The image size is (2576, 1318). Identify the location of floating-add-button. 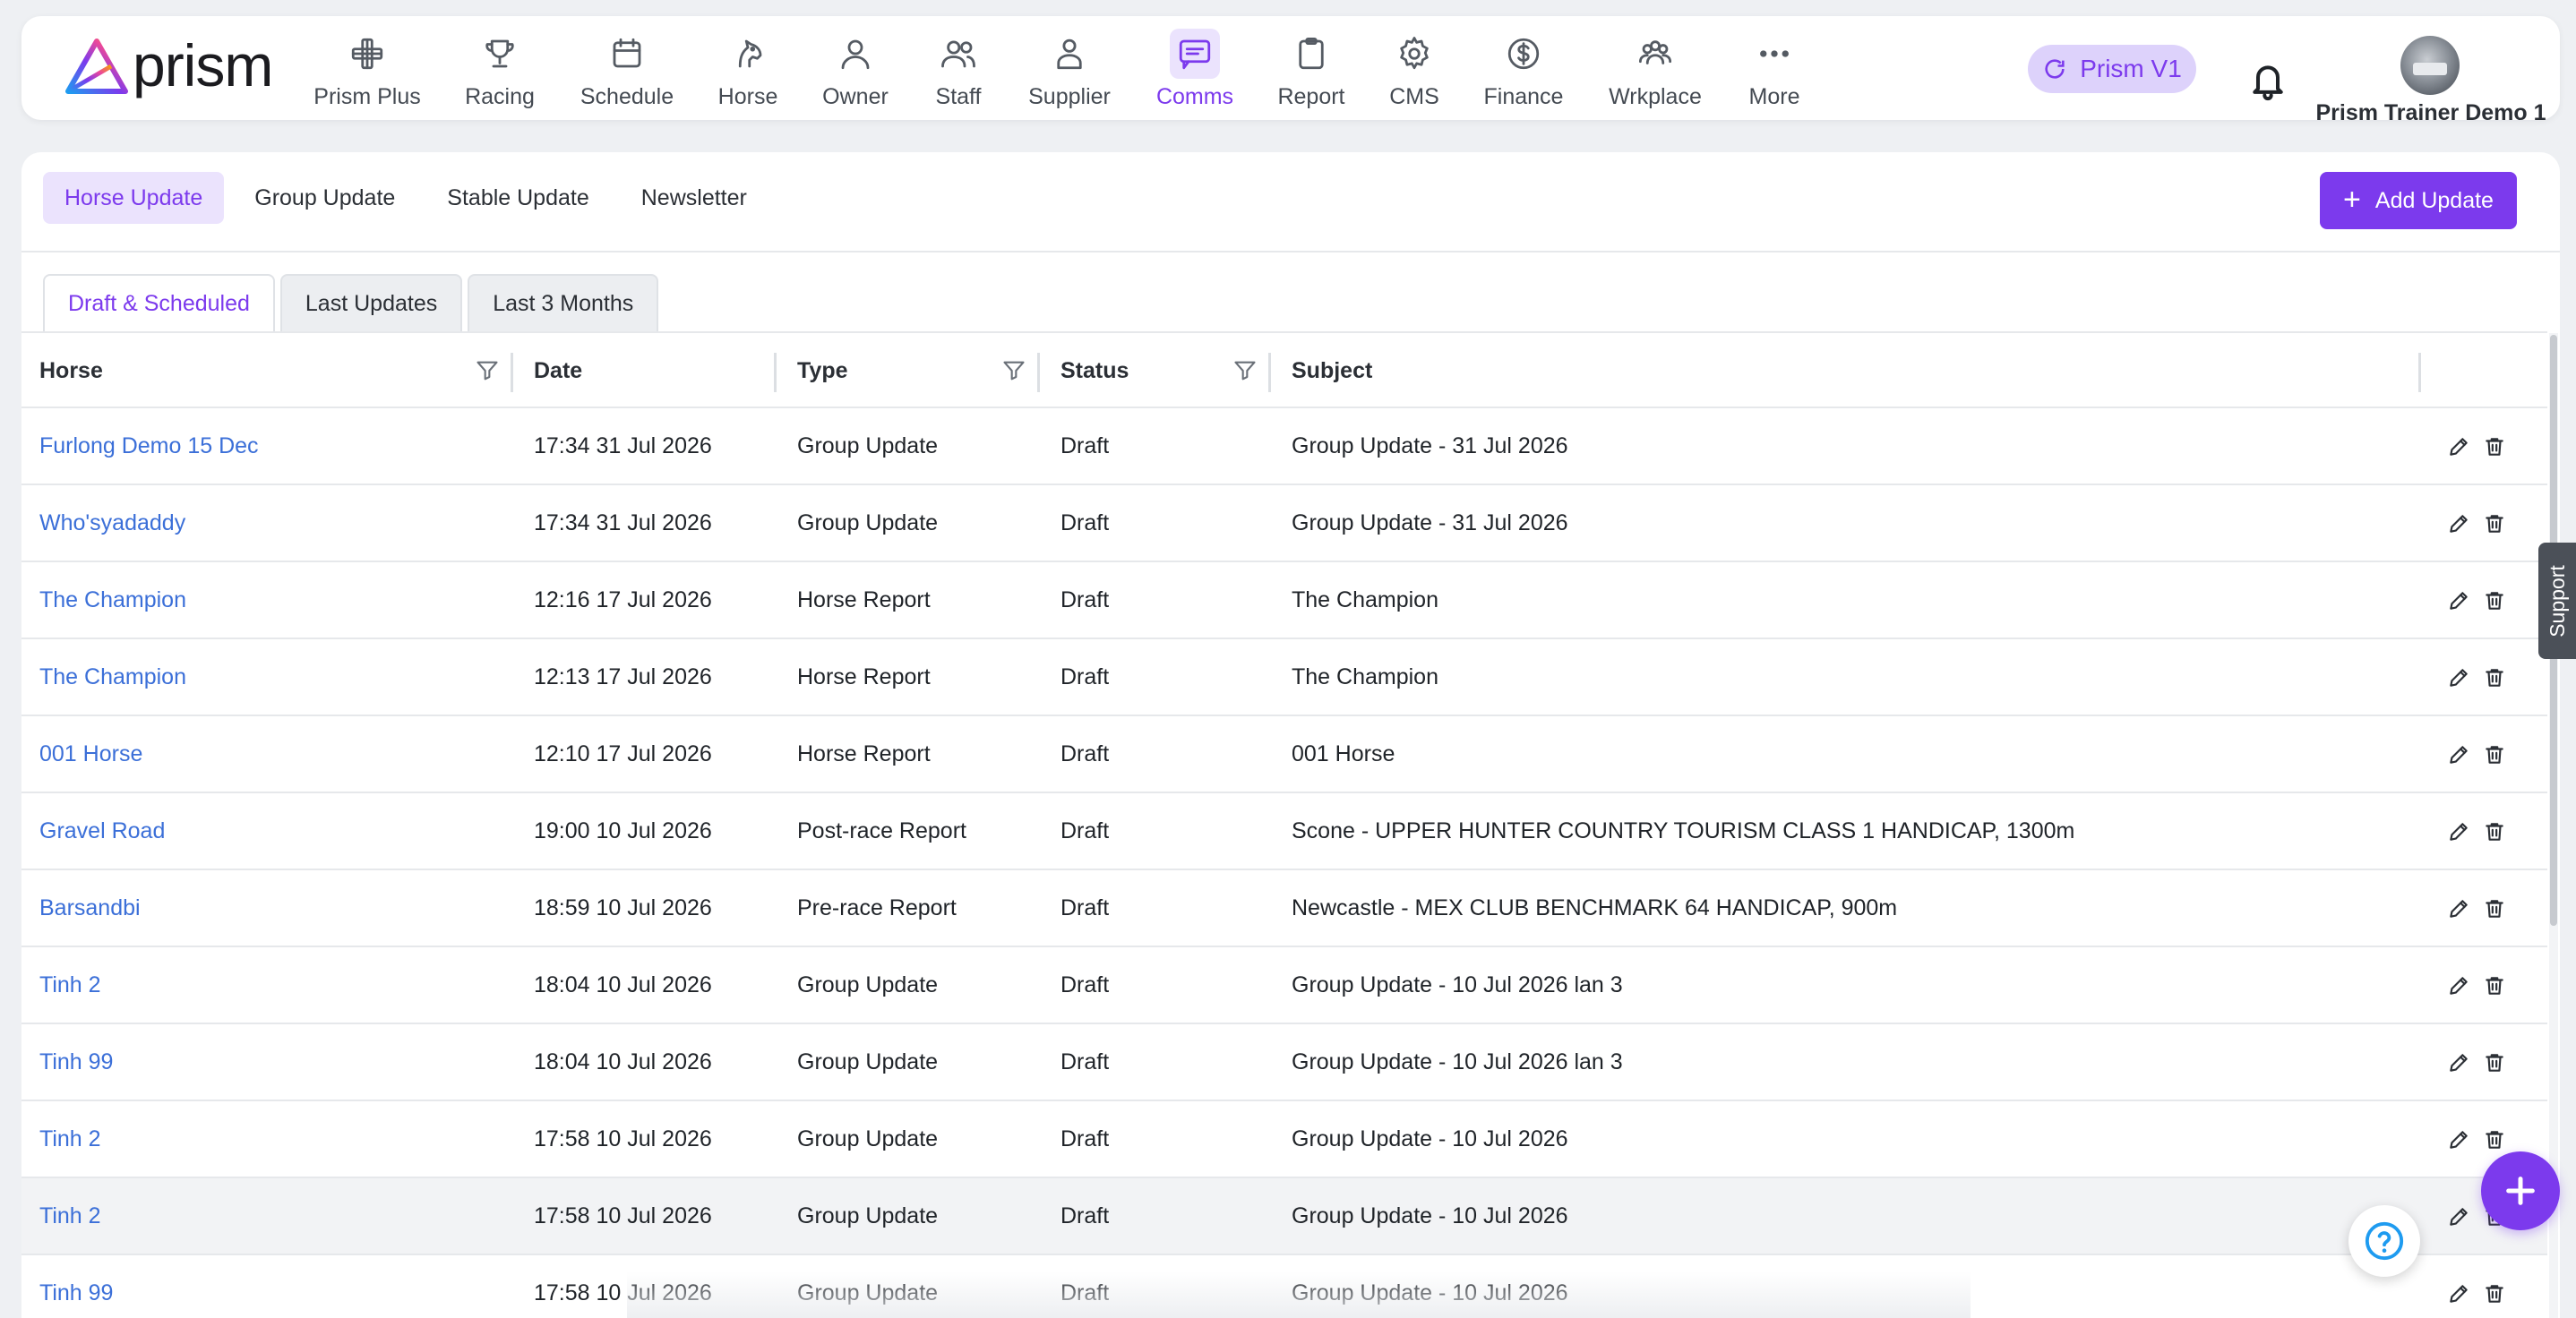
(2520, 1190).